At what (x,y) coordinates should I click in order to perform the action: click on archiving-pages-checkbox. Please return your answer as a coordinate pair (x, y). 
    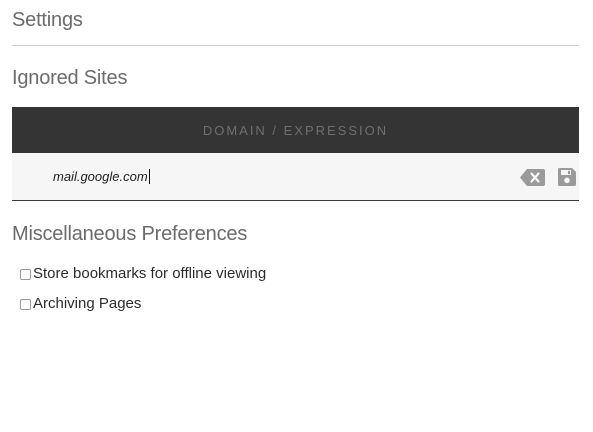
    Looking at the image, I should click on (25, 304).